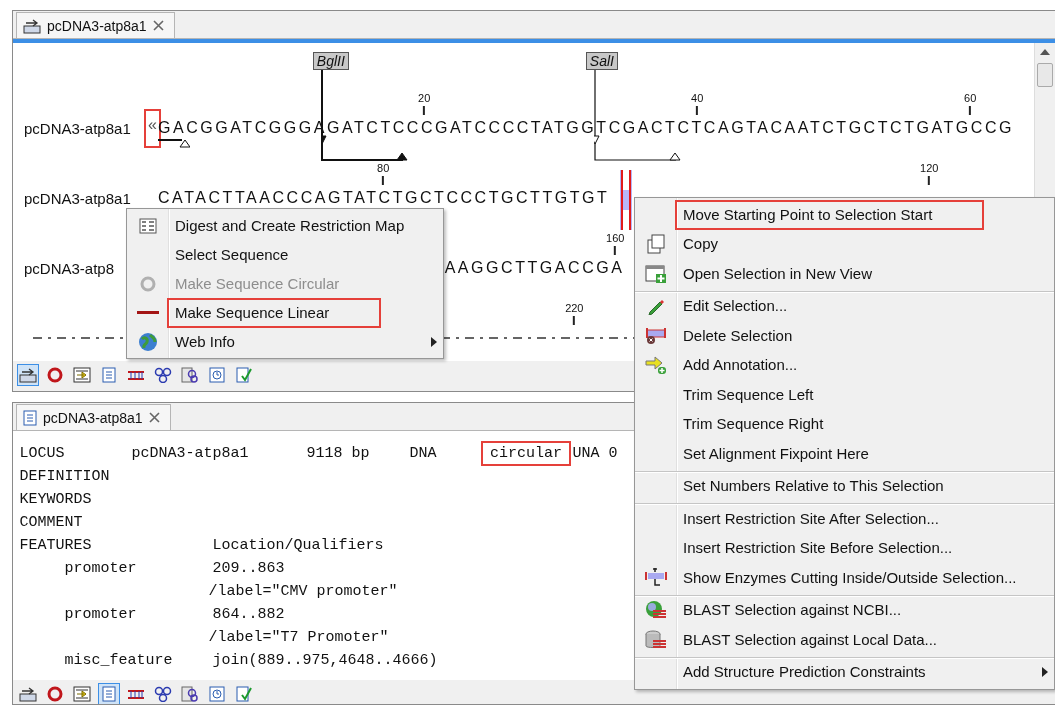 Image resolution: width=1055 pixels, height=705 pixels. Describe the element at coordinates (656, 610) in the screenshot. I see `globe-list-icon` at that location.